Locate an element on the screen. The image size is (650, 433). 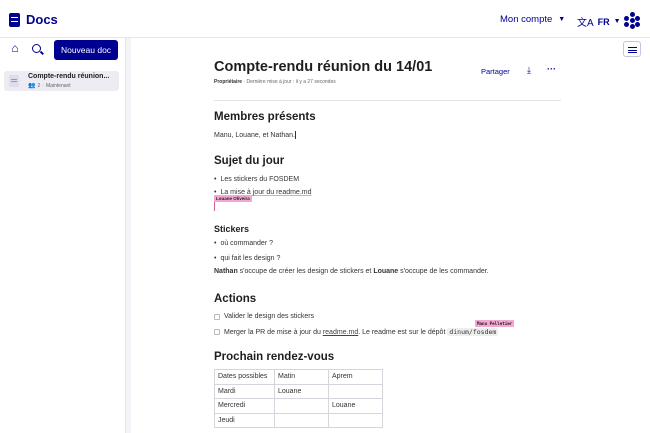
members-text-content: Manu, Louane, et Nathan. is located at coordinates (254, 135).